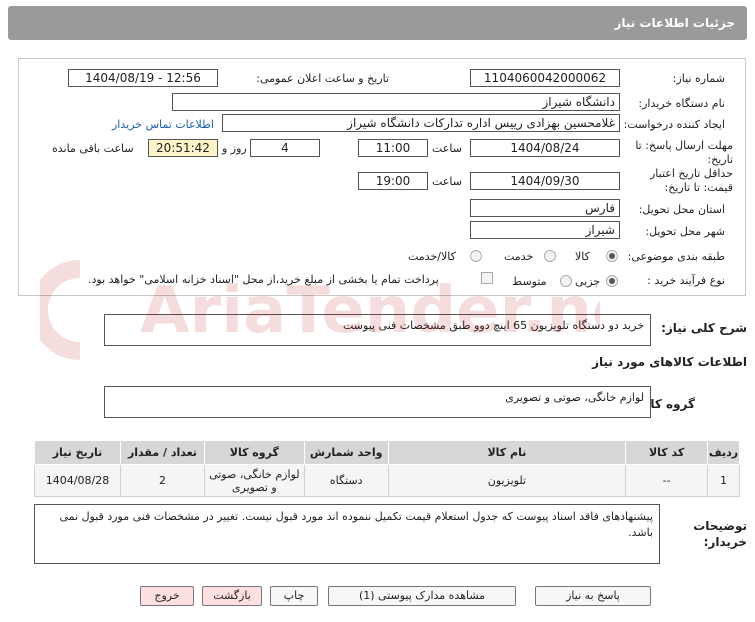  What do you see at coordinates (545, 78) in the screenshot?
I see `need-number-field: 1104060042000062` at bounding box center [545, 78].